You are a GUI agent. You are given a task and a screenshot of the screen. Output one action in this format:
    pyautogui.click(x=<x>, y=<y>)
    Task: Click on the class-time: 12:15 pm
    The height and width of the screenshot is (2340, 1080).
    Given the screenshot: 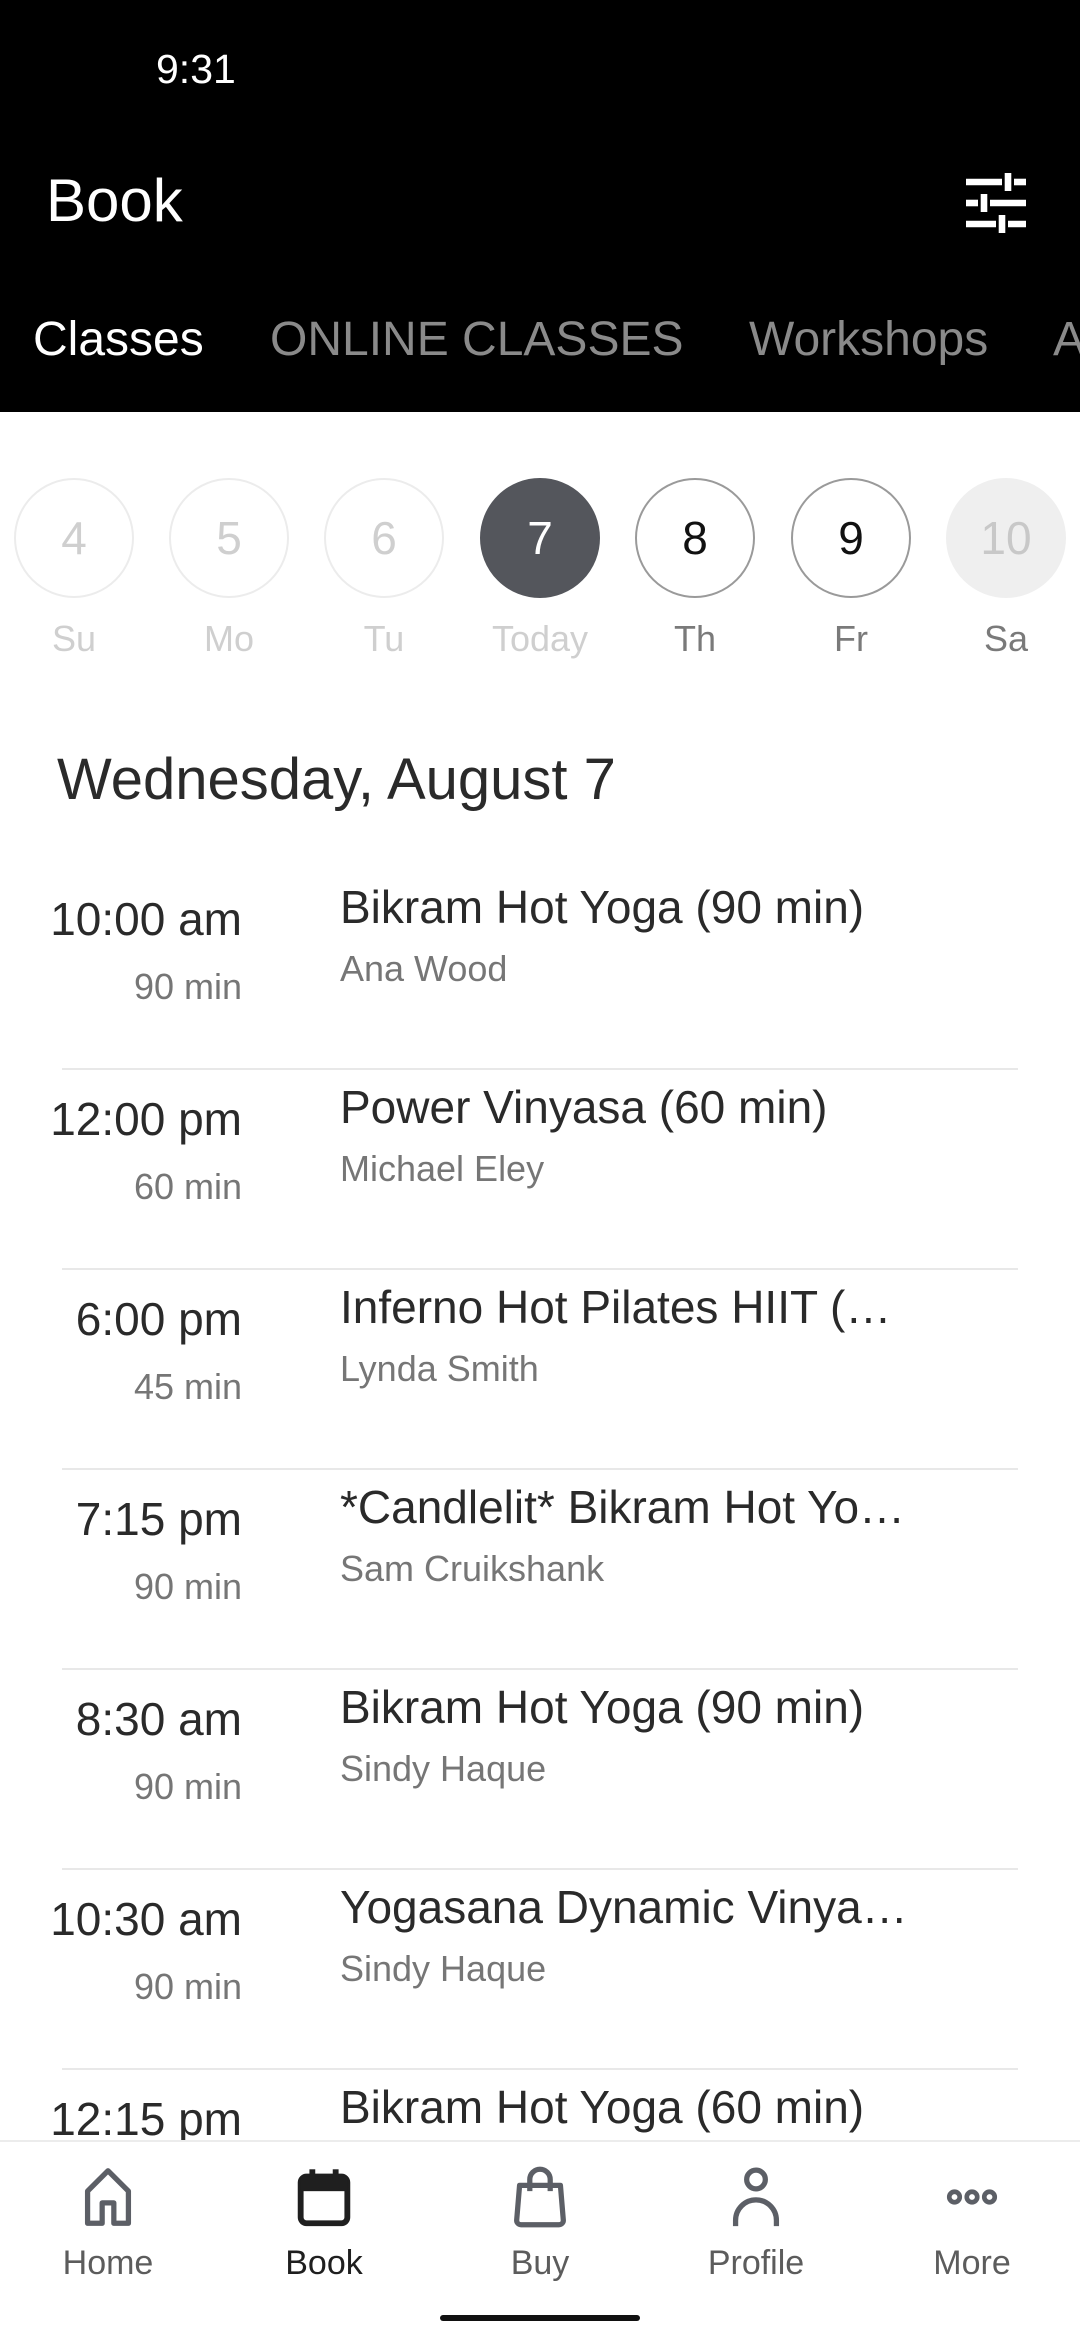 What is the action you would take?
    pyautogui.click(x=146, y=2119)
    